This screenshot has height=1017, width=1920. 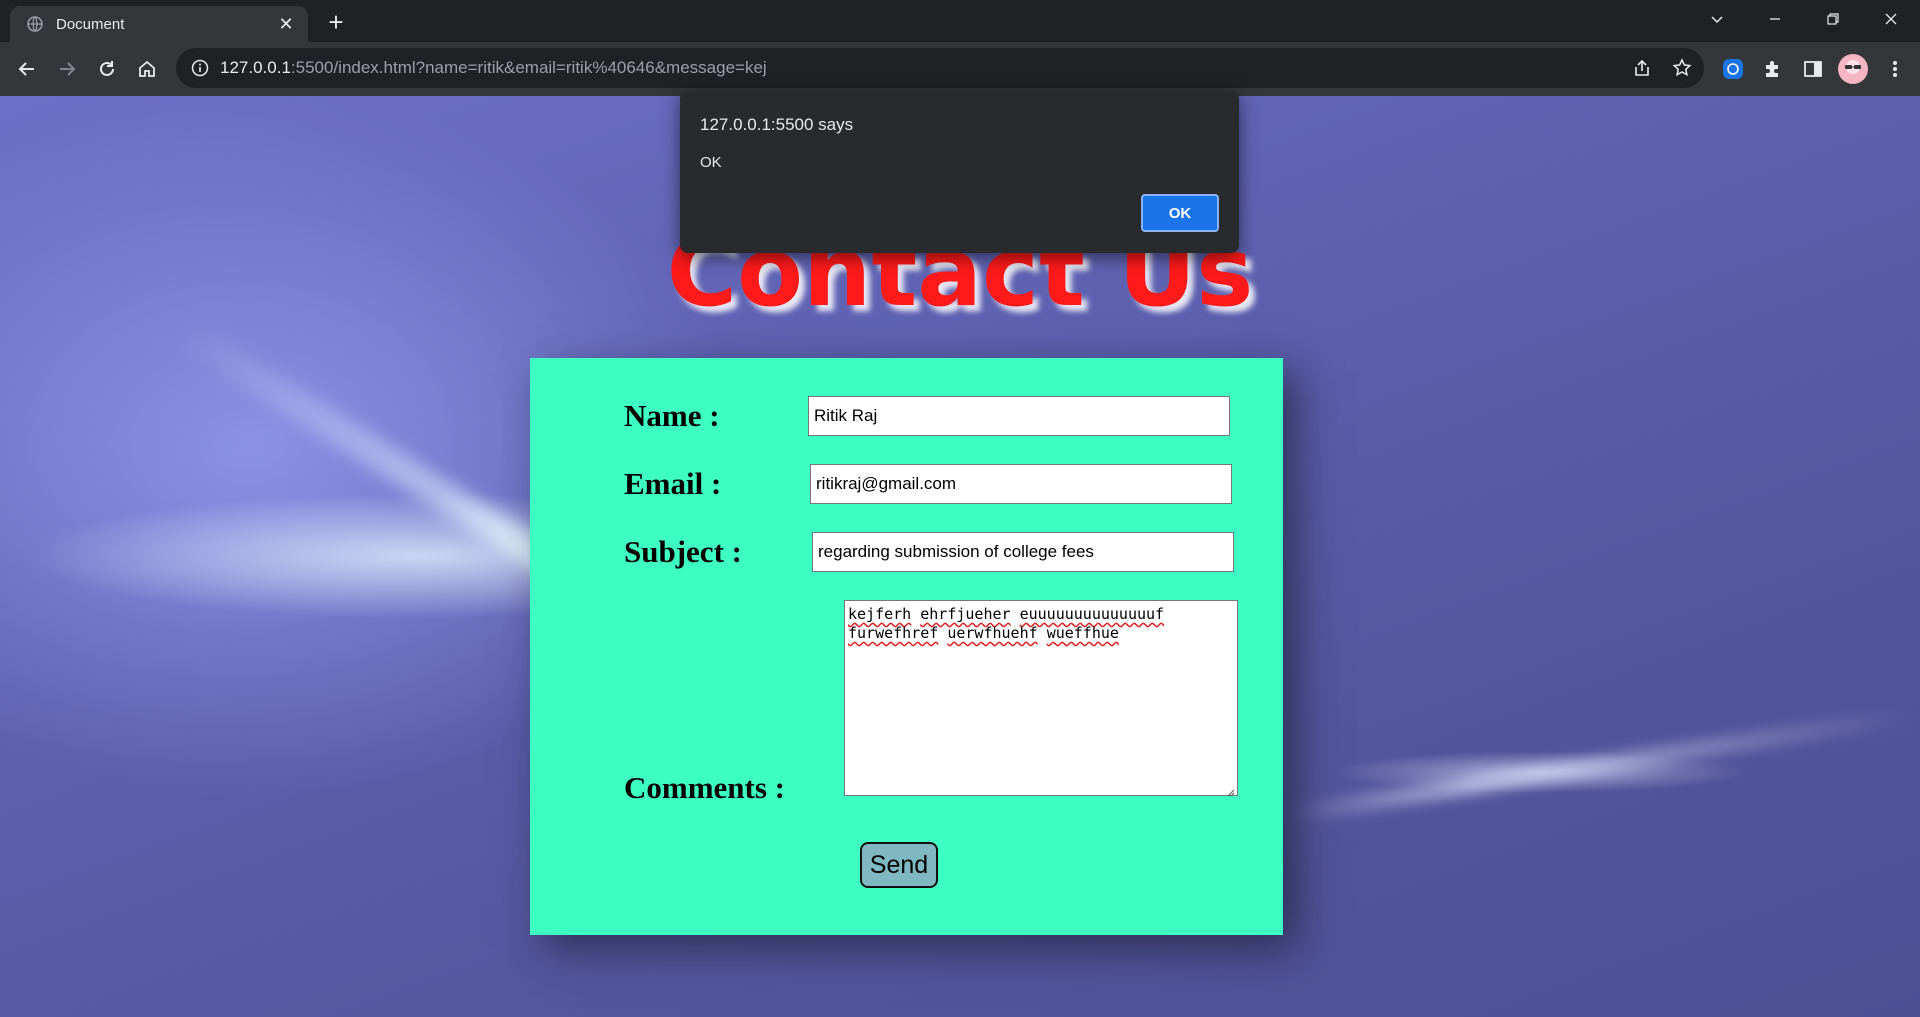 What do you see at coordinates (672, 415) in the screenshot?
I see `name-label: Name :` at bounding box center [672, 415].